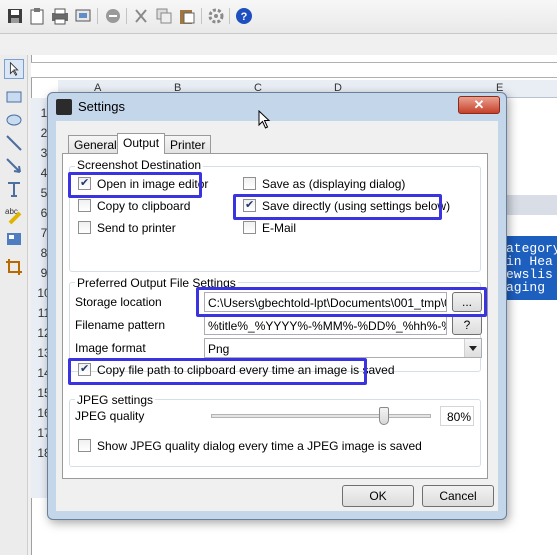 The width and height of the screenshot is (557, 555). What do you see at coordinates (60, 16) in the screenshot?
I see `print-icon` at bounding box center [60, 16].